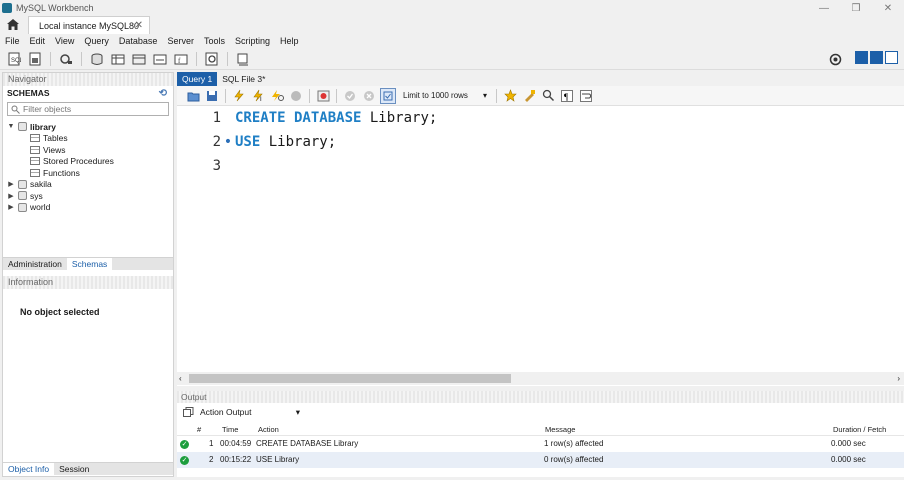 Image resolution: width=904 pixels, height=480 pixels. Describe the element at coordinates (529, 96) in the screenshot. I see `beautify-icon` at that location.